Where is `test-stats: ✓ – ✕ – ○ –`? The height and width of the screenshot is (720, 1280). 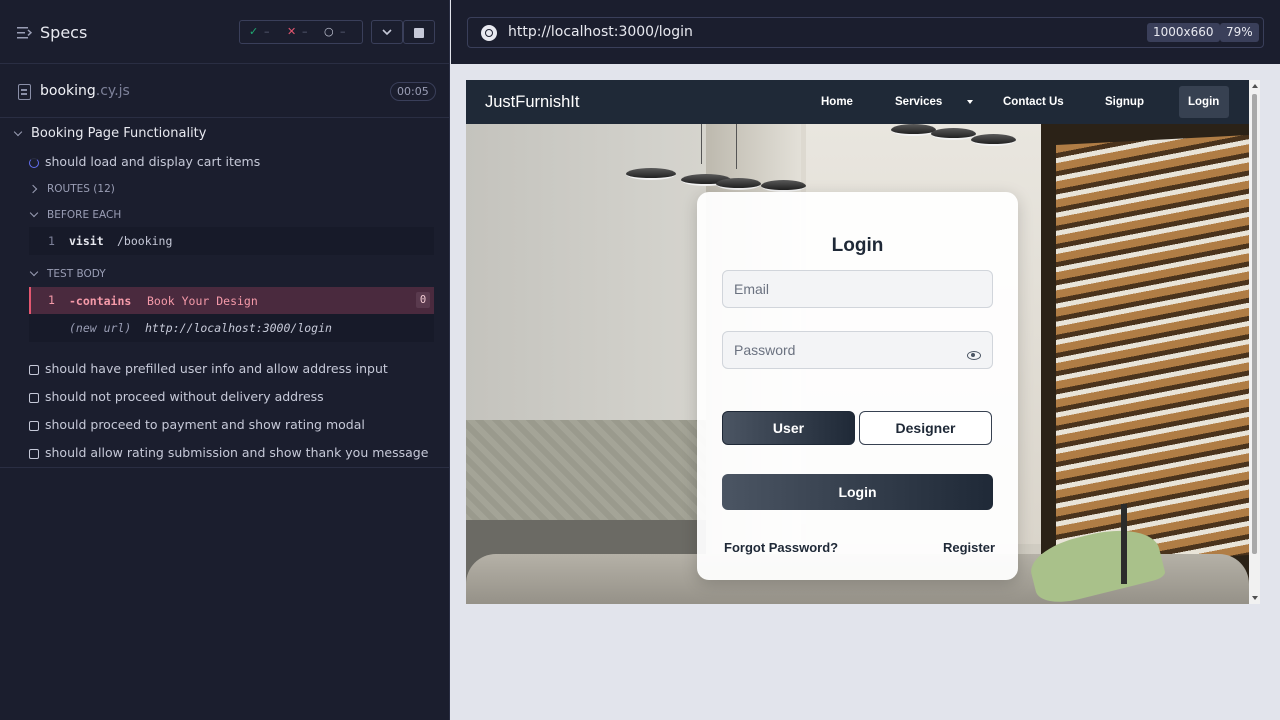
test-stats: ✓ – ✕ – ○ – is located at coordinates (301, 32).